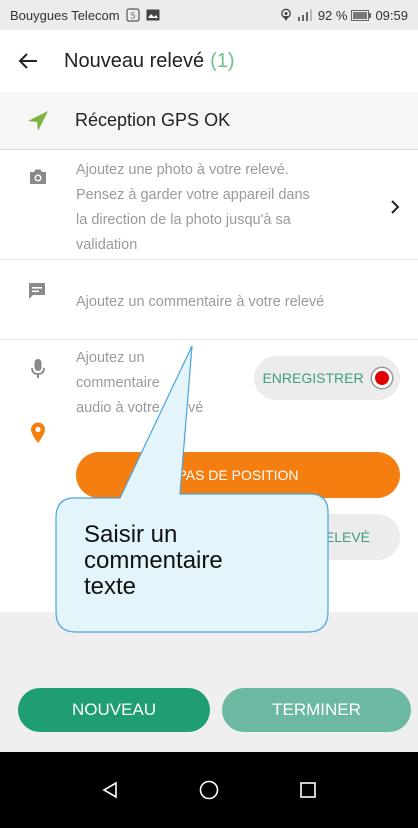 The height and width of the screenshot is (828, 418). Describe the element at coordinates (38, 435) in the screenshot. I see `map-pin-icon` at that location.